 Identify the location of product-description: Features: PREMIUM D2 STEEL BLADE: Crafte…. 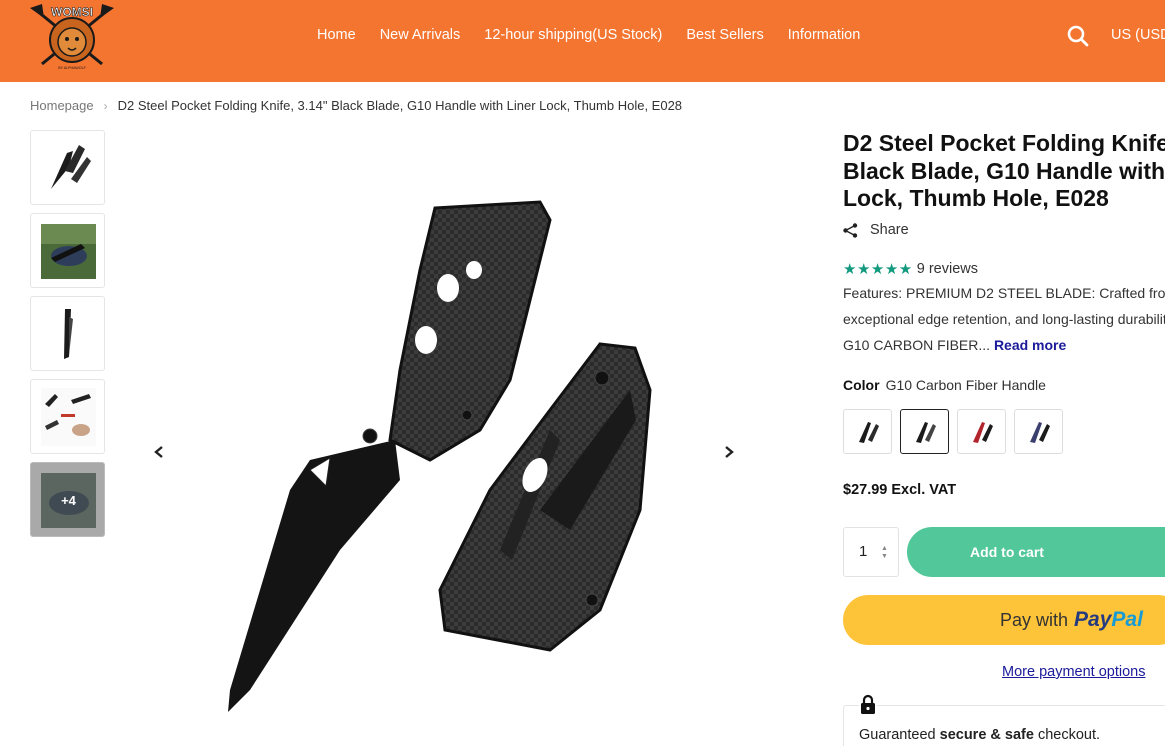
(1004, 319).